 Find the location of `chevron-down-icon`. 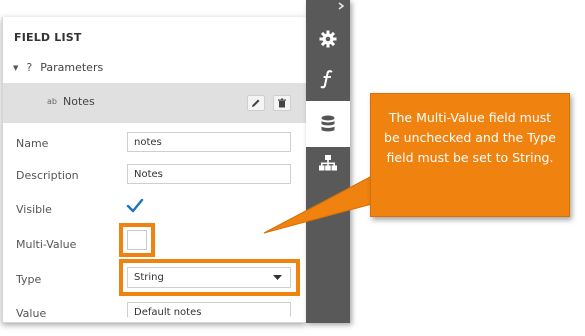

chevron-down-icon is located at coordinates (277, 277).